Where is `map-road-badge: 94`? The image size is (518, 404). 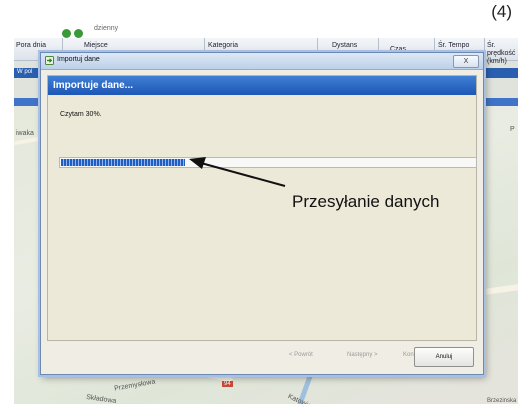 map-road-badge: 94 is located at coordinates (227, 384).